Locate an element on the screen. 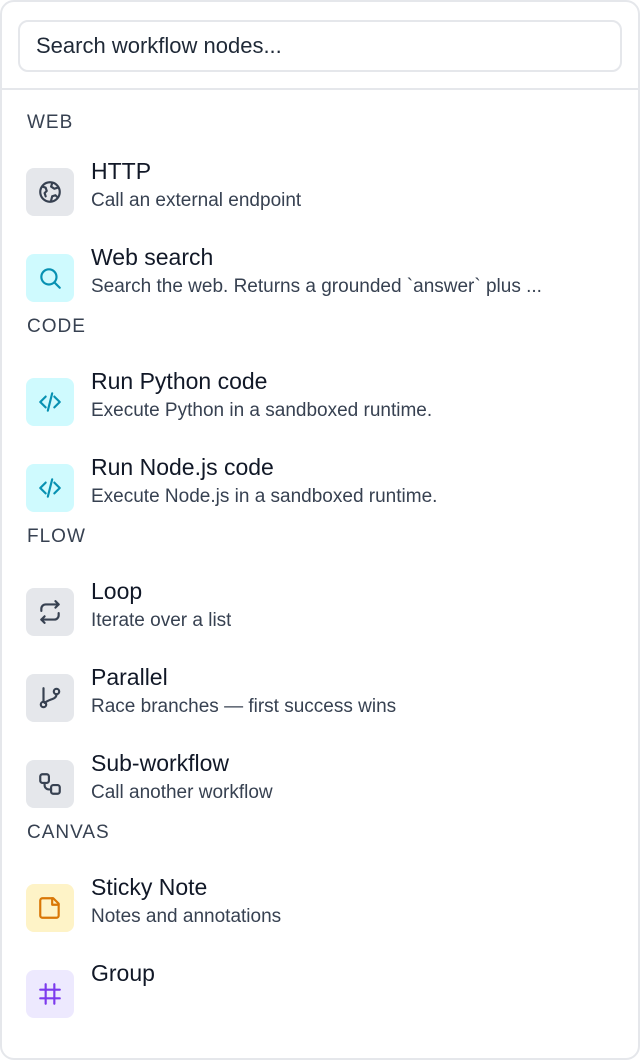 The width and height of the screenshot is (640, 1060). node-item-http: HTTP Call an external endpoint is located at coordinates (320, 199).